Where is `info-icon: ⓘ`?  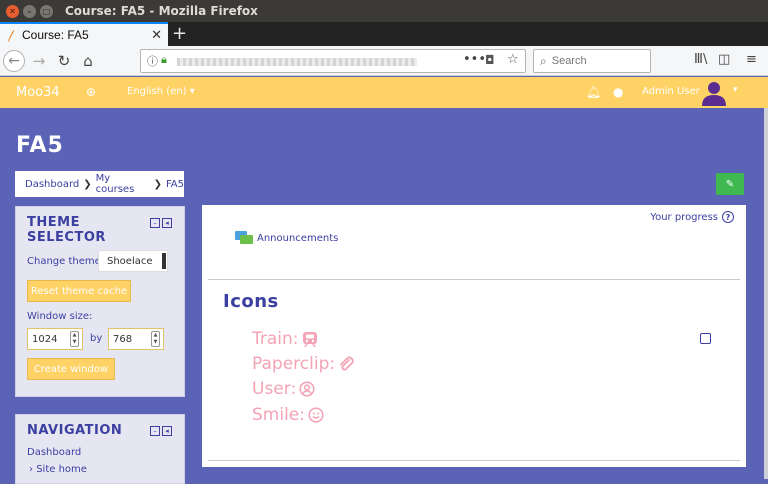 info-icon: ⓘ is located at coordinates (152, 61).